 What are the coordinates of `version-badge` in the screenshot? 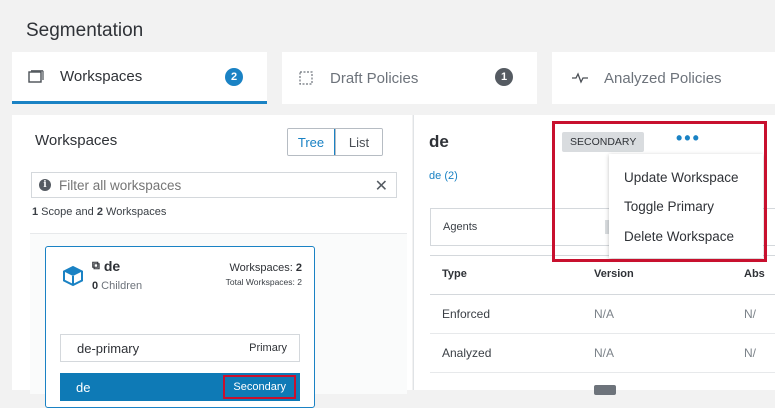 It's located at (605, 390).